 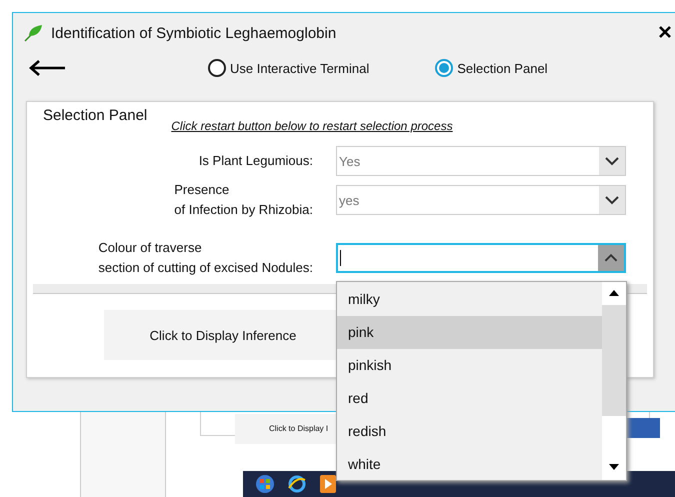 What do you see at coordinates (297, 484) in the screenshot?
I see `browser-icon` at bounding box center [297, 484].